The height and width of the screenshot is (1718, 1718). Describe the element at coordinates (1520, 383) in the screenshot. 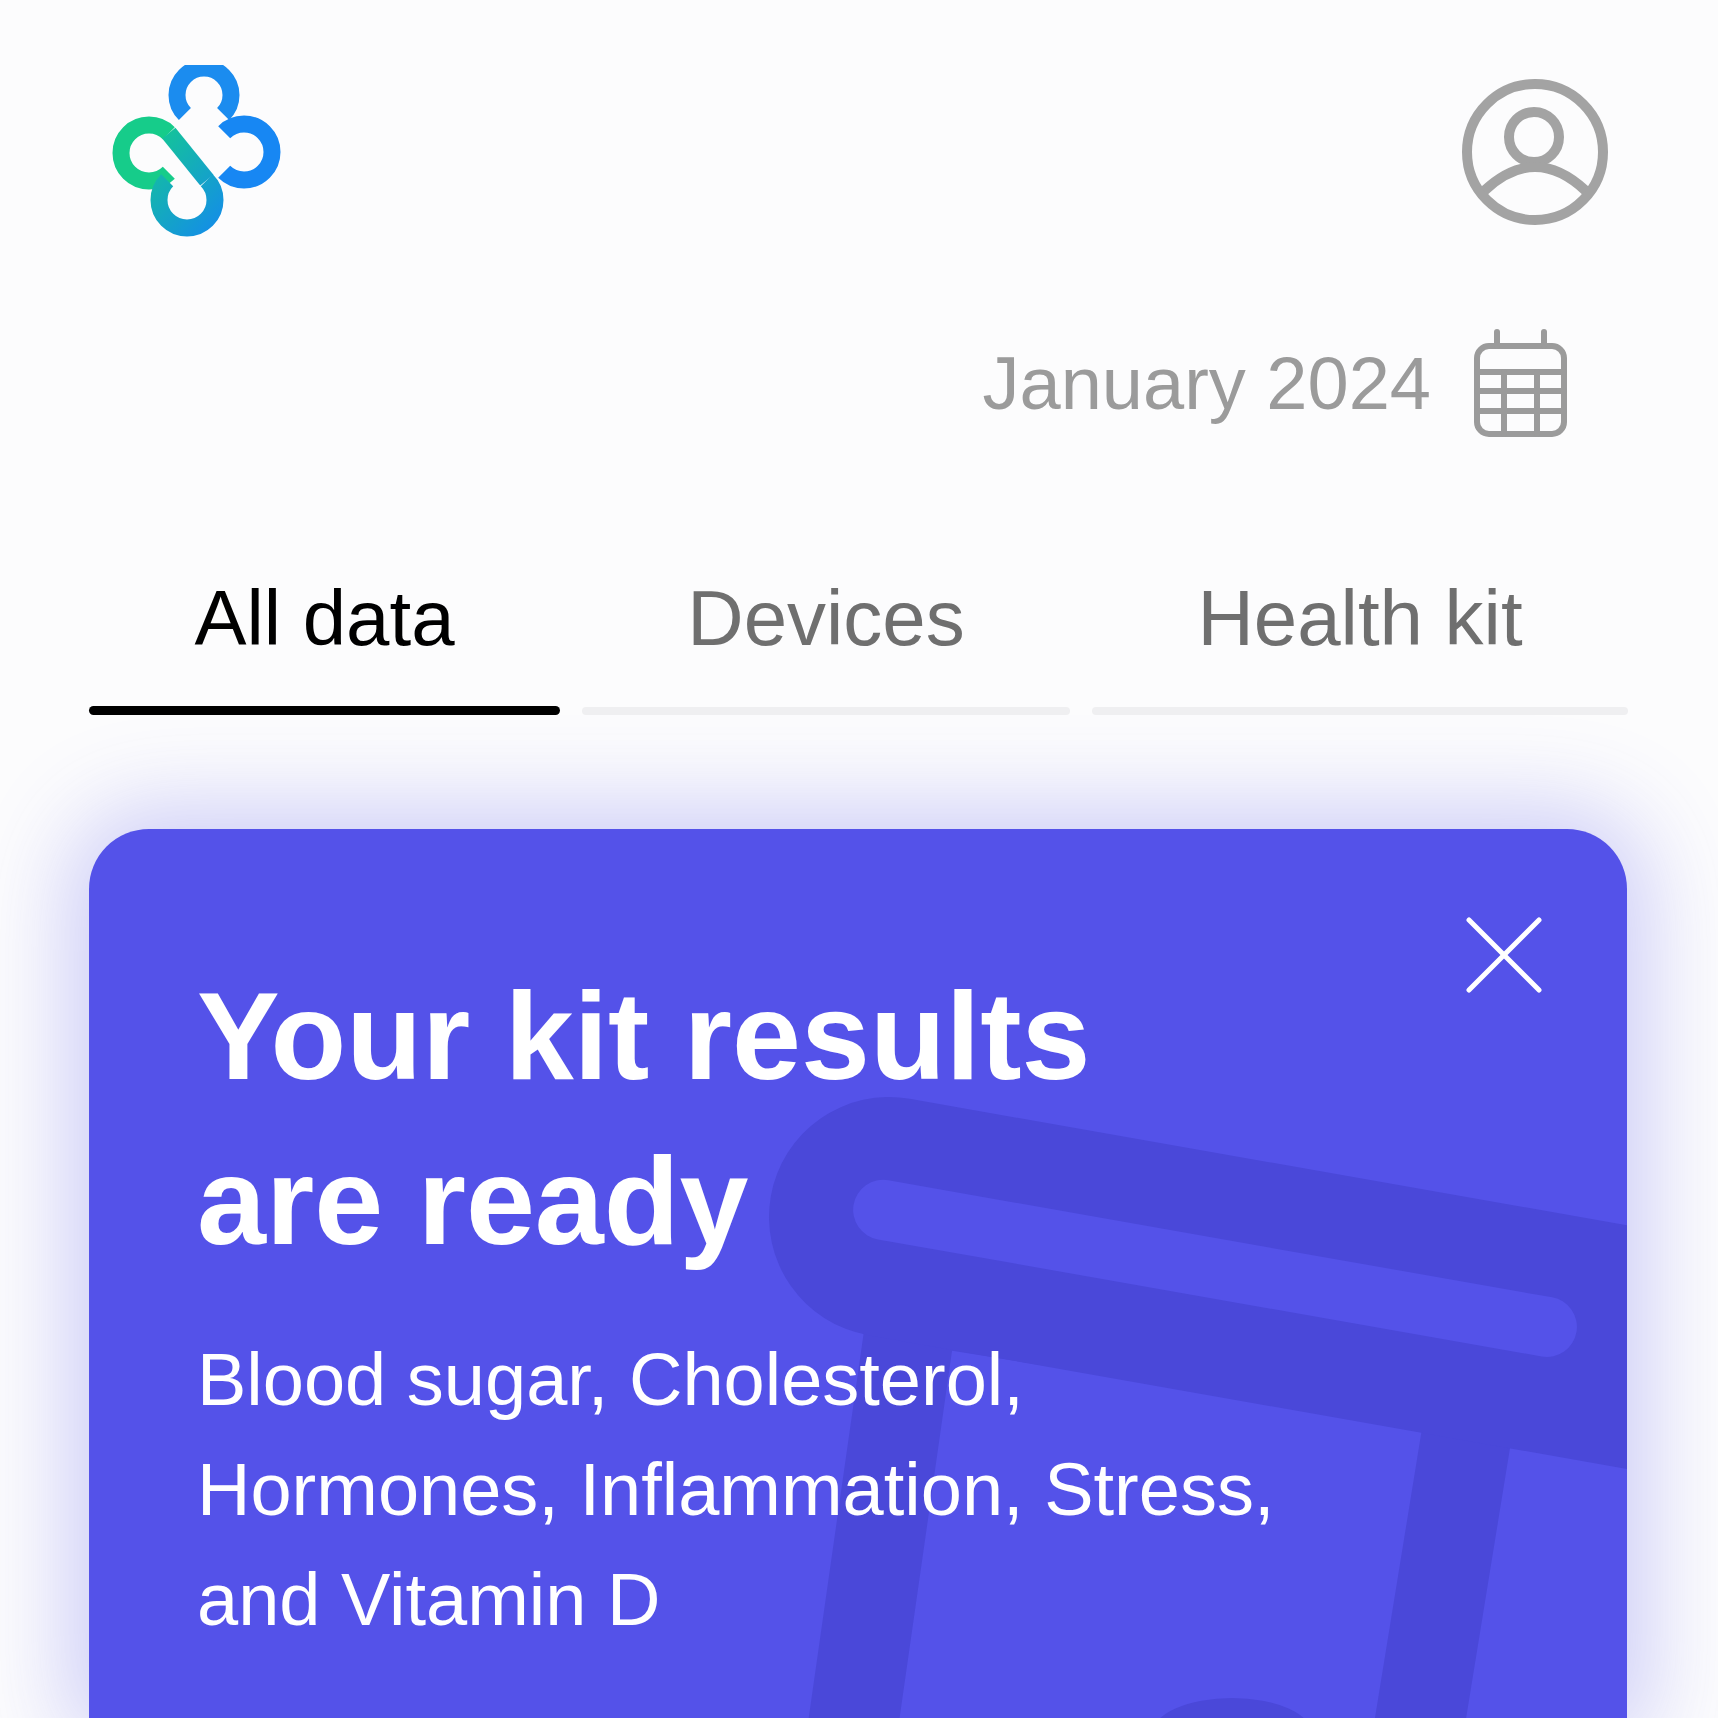

I see `calendar-icon` at that location.